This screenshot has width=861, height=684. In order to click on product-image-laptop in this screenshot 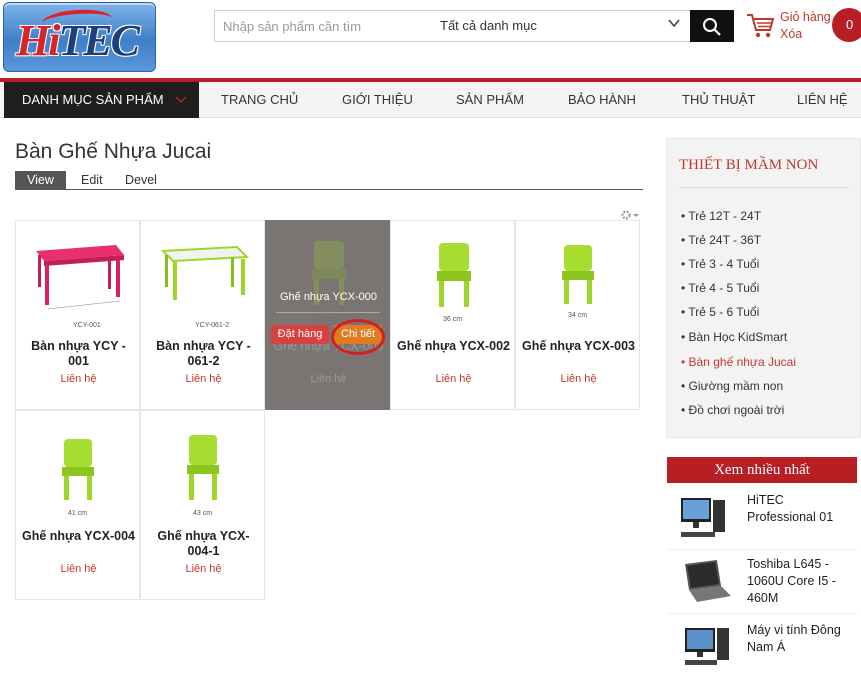, I will do `click(708, 581)`.